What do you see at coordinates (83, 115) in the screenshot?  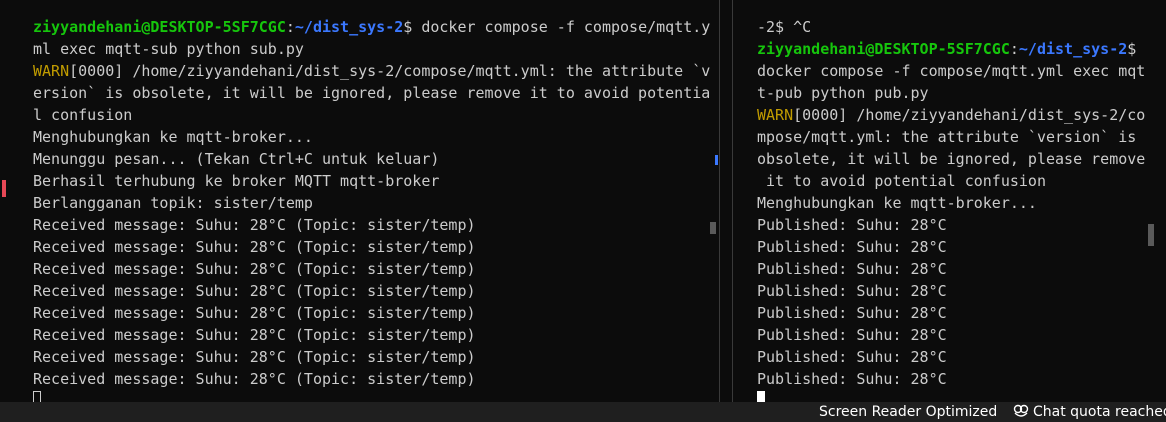 I see `terminal-text: l confusion` at bounding box center [83, 115].